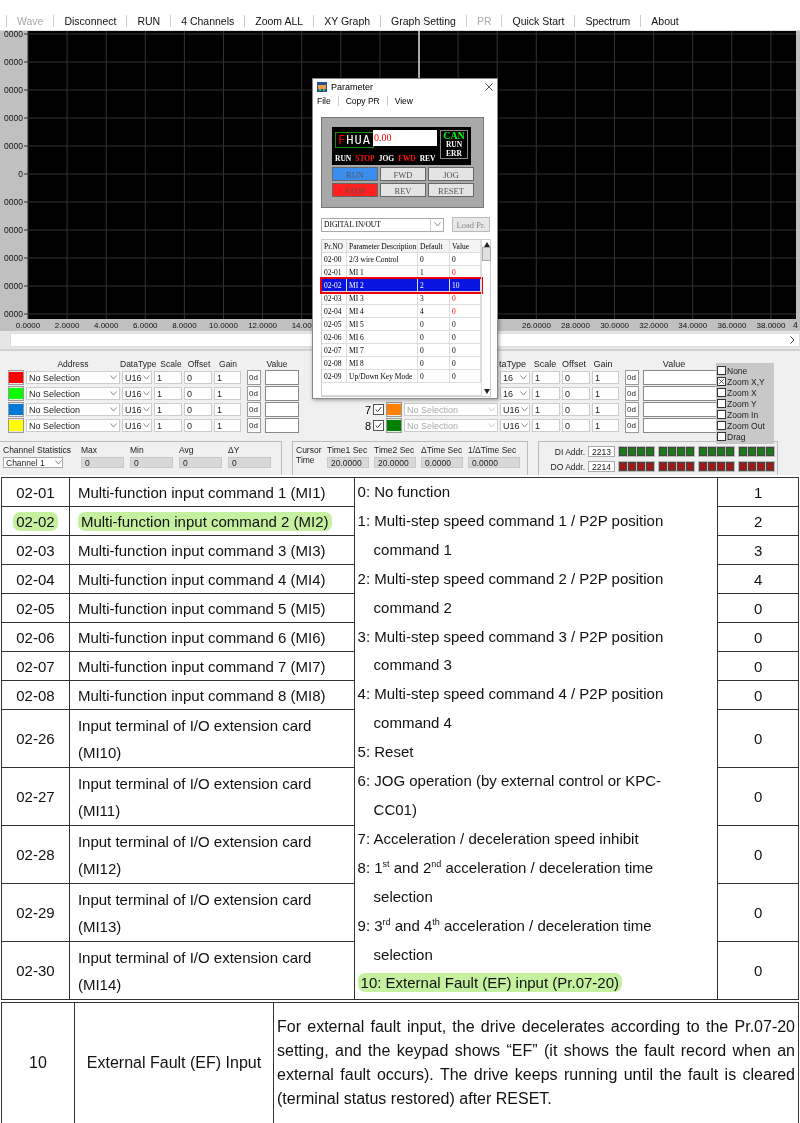  What do you see at coordinates (38, 450) in the screenshot?
I see `panel-label: Channel Statistics` at bounding box center [38, 450].